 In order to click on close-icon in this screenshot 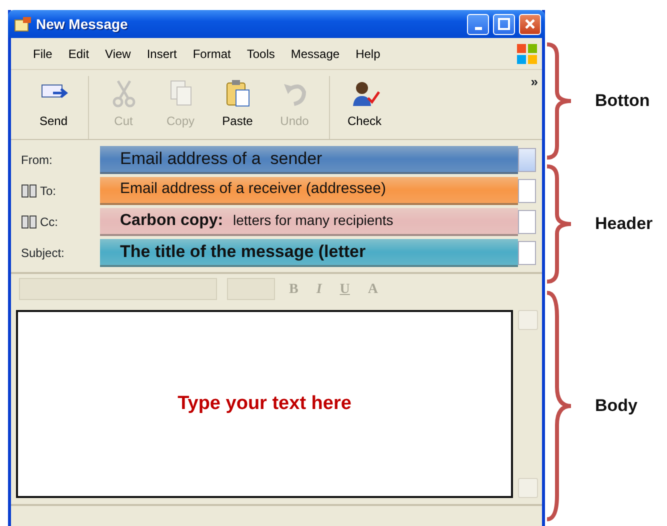, I will do `click(530, 24)`.